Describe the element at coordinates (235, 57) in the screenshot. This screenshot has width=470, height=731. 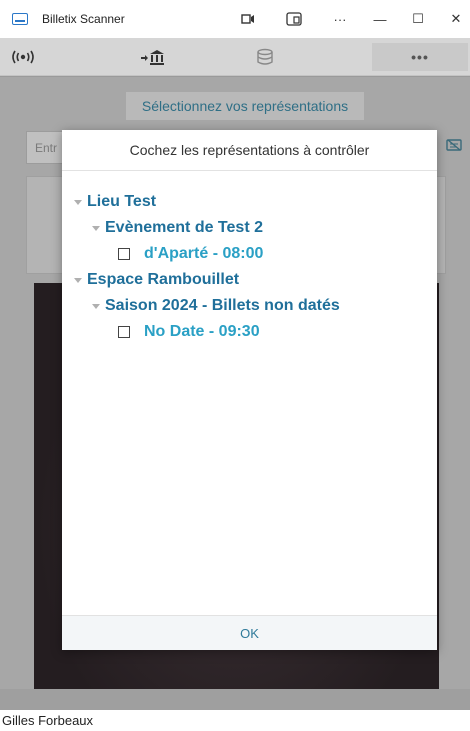
I see `app-toolbar: •••` at that location.